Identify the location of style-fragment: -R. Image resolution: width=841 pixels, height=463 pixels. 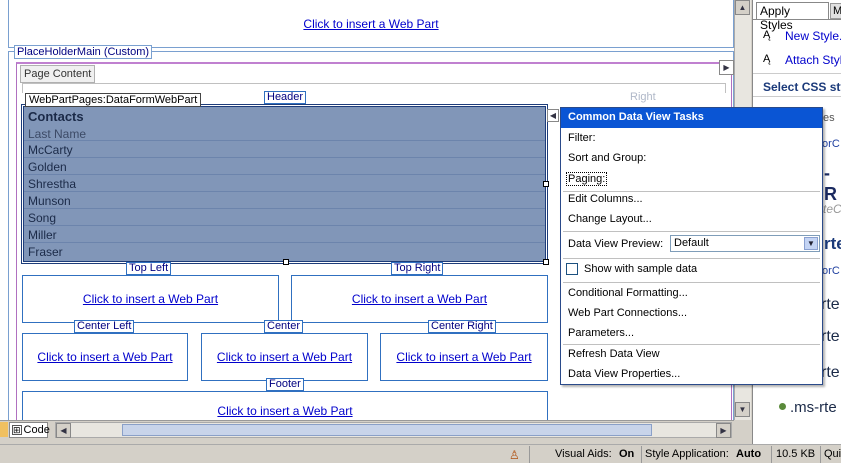
(830, 183).